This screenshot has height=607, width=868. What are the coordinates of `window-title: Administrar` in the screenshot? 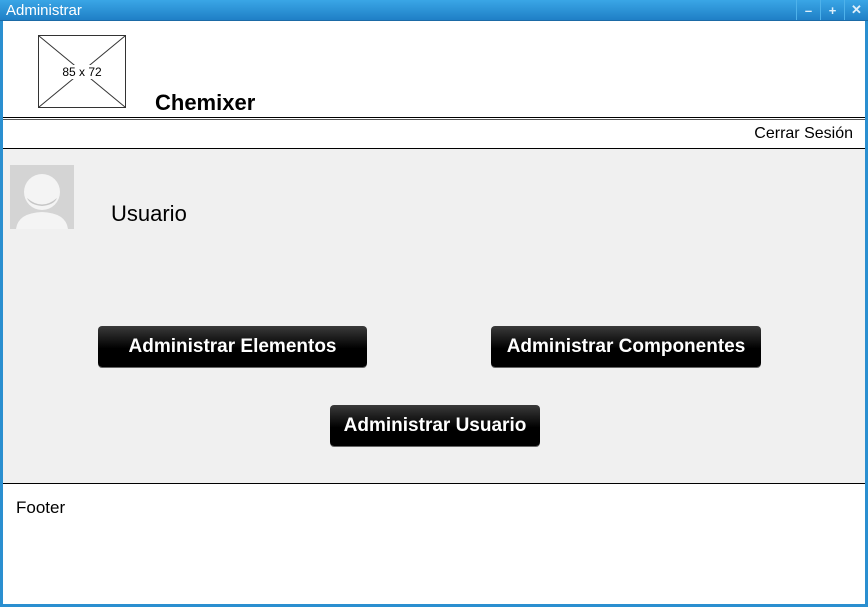 It's located at (44, 10).